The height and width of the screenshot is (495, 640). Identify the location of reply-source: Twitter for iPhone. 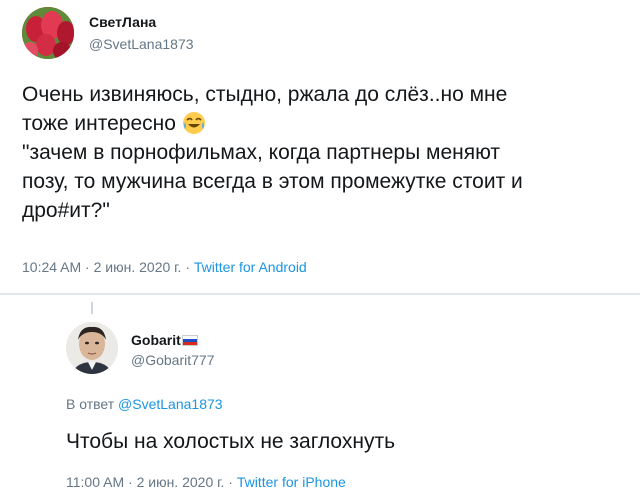
(291, 482).